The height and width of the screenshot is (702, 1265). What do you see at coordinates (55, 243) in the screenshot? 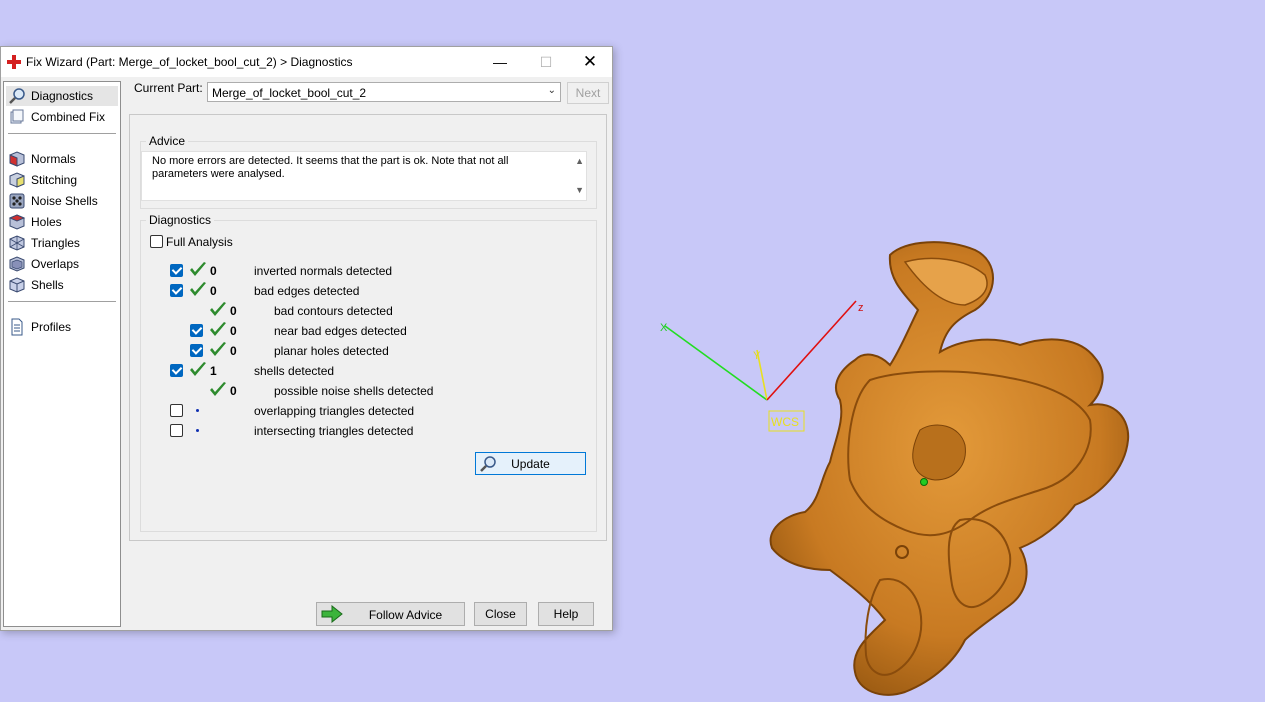
I see `sidebar-item-label: Triangles` at bounding box center [55, 243].